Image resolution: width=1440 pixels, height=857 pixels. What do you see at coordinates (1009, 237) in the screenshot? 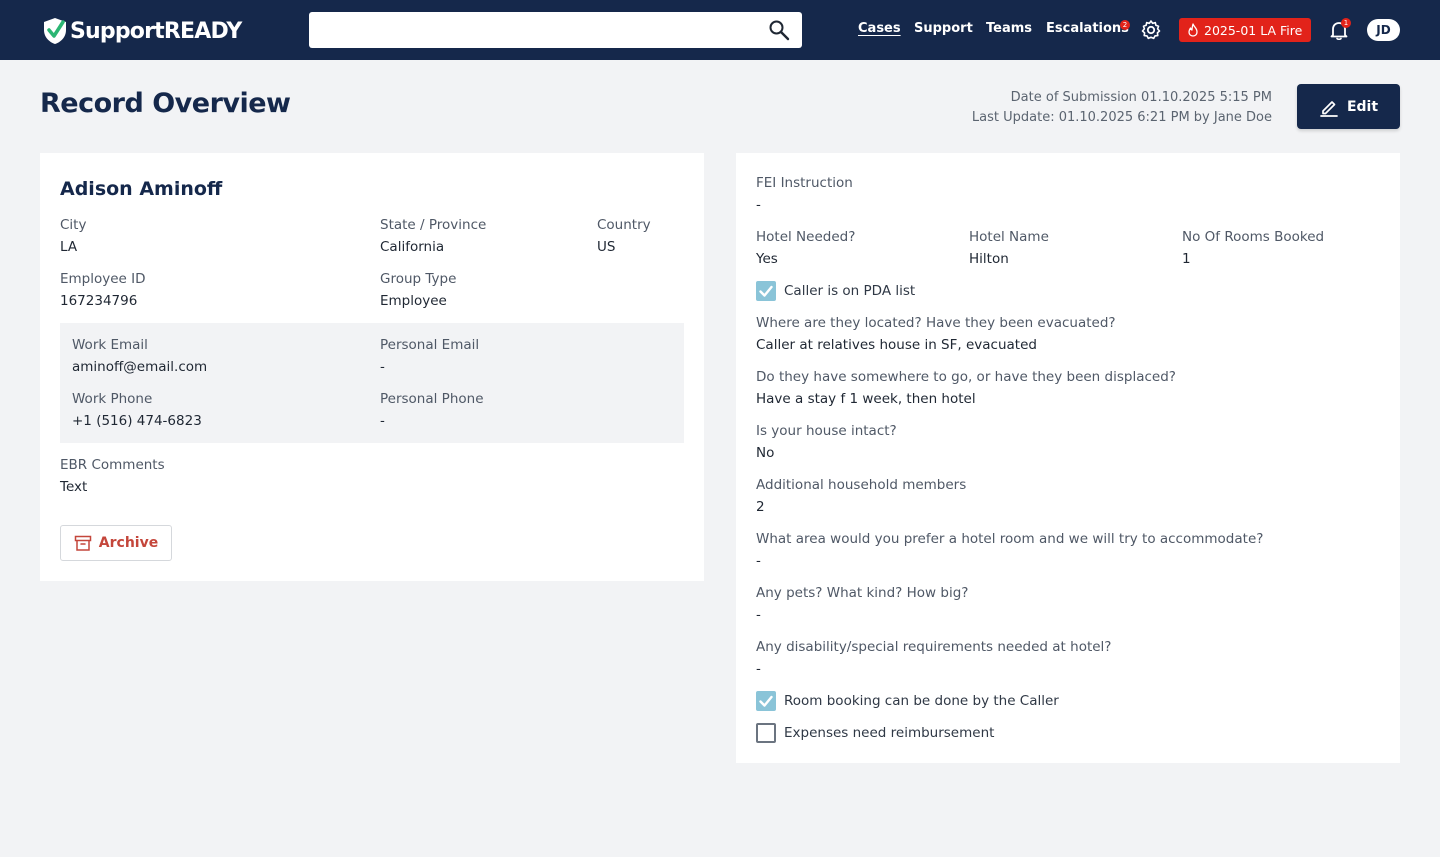
I see `hotel-name-label: Hotel Name` at bounding box center [1009, 237].